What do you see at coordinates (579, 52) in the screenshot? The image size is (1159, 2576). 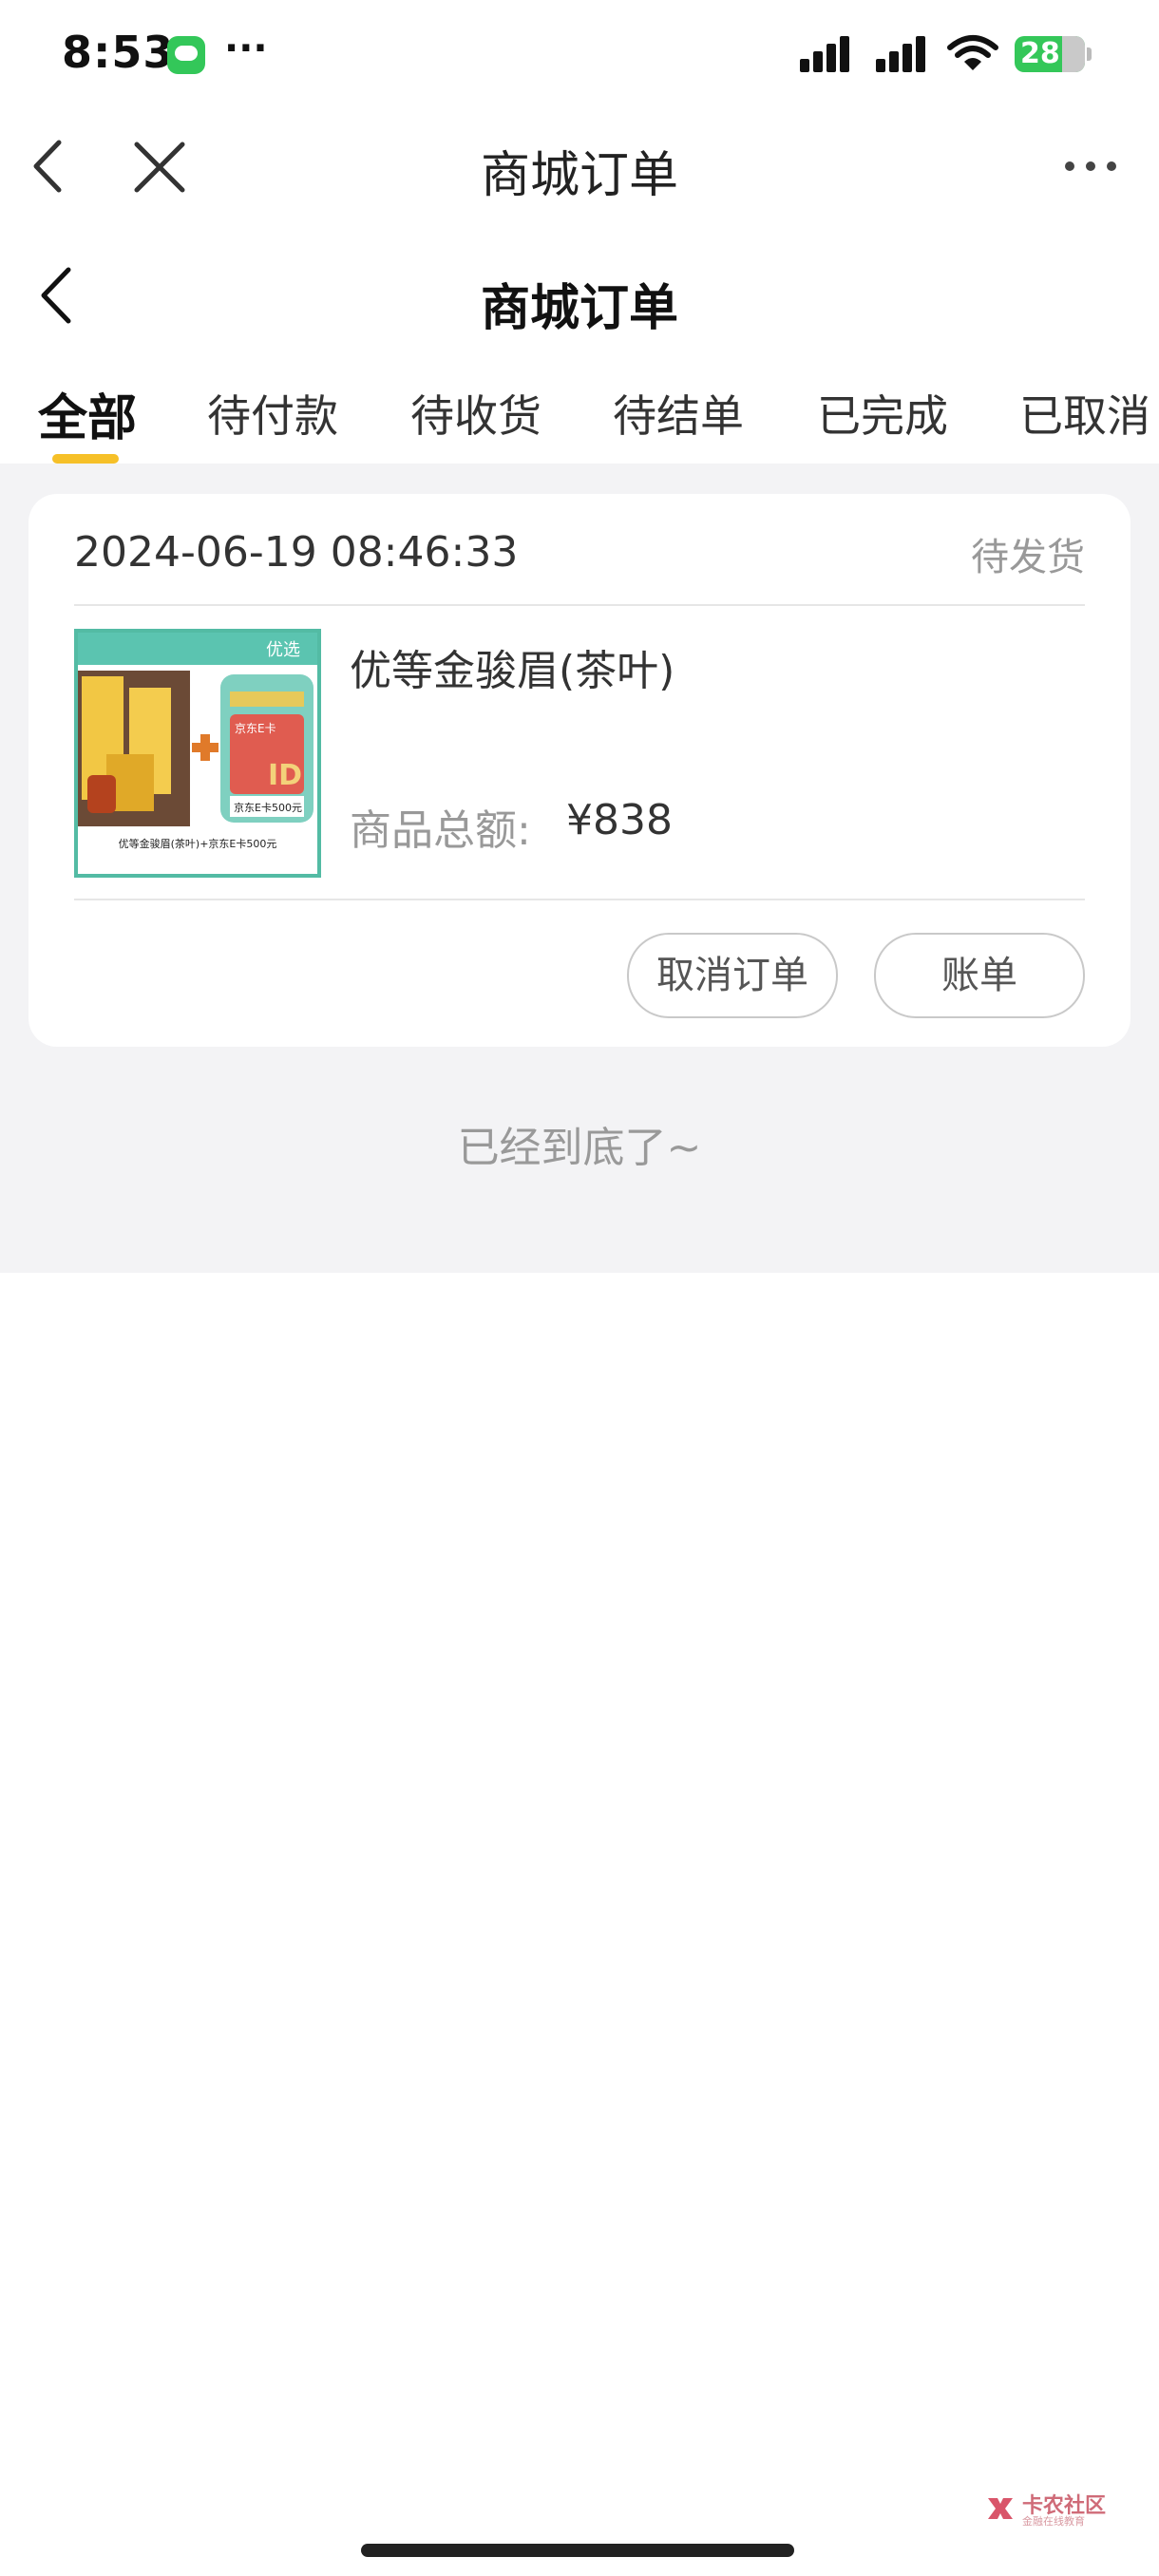 I see `status-bar: 8:53 ··· 28` at bounding box center [579, 52].